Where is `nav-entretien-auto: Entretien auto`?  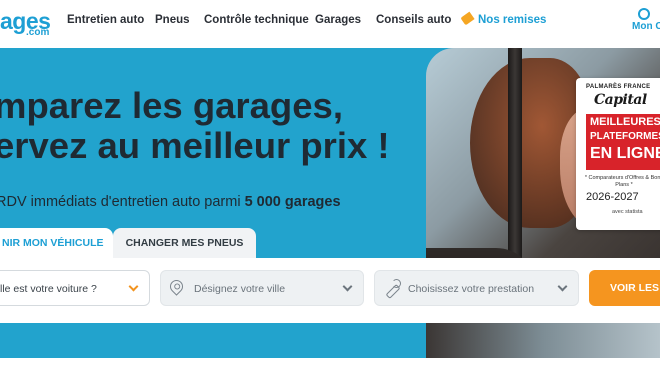 nav-entretien-auto: Entretien auto is located at coordinates (105, 20).